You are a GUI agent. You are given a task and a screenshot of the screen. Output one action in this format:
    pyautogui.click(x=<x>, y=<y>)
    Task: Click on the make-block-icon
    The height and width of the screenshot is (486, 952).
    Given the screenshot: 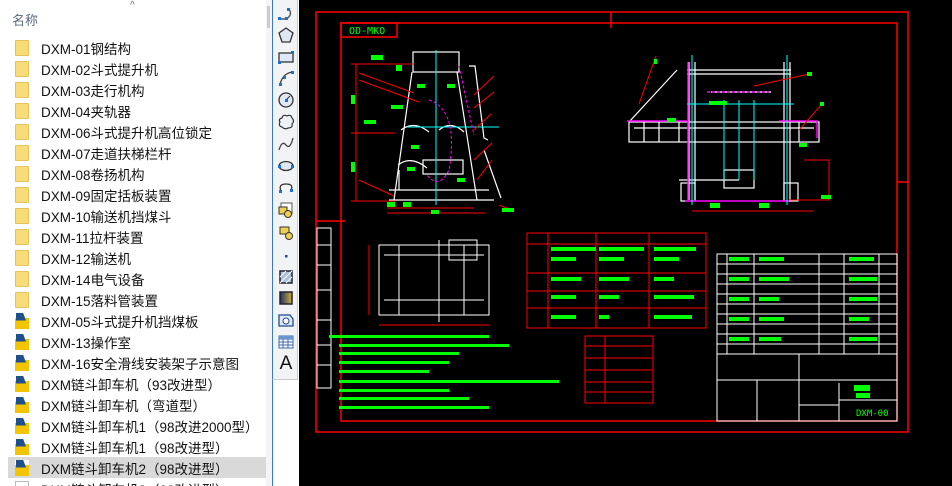 What is the action you would take?
    pyautogui.click(x=286, y=233)
    